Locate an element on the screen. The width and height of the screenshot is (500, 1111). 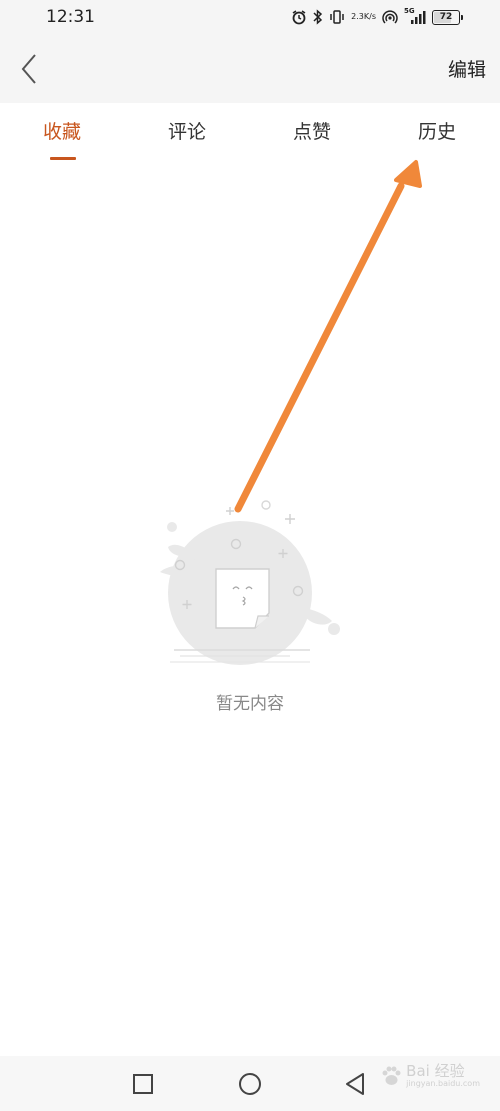
active-tab-indicator is located at coordinates (63, 158).